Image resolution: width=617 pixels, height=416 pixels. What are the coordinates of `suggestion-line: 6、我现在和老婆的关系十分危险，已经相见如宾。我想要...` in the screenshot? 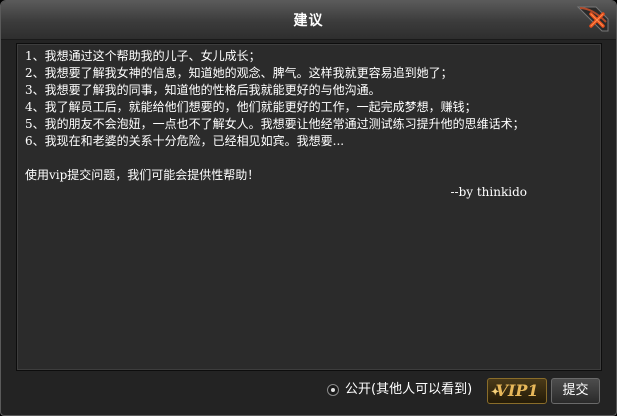 It's located at (185, 141).